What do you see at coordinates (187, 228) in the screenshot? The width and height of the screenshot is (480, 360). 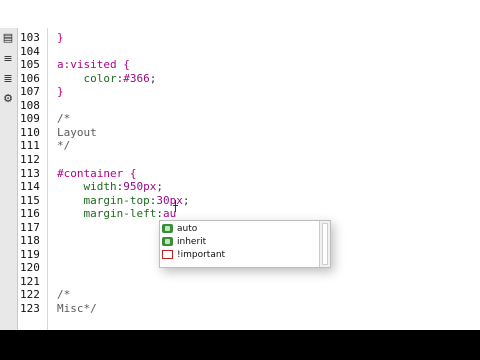 I see `autocomplete-item-label: auto` at bounding box center [187, 228].